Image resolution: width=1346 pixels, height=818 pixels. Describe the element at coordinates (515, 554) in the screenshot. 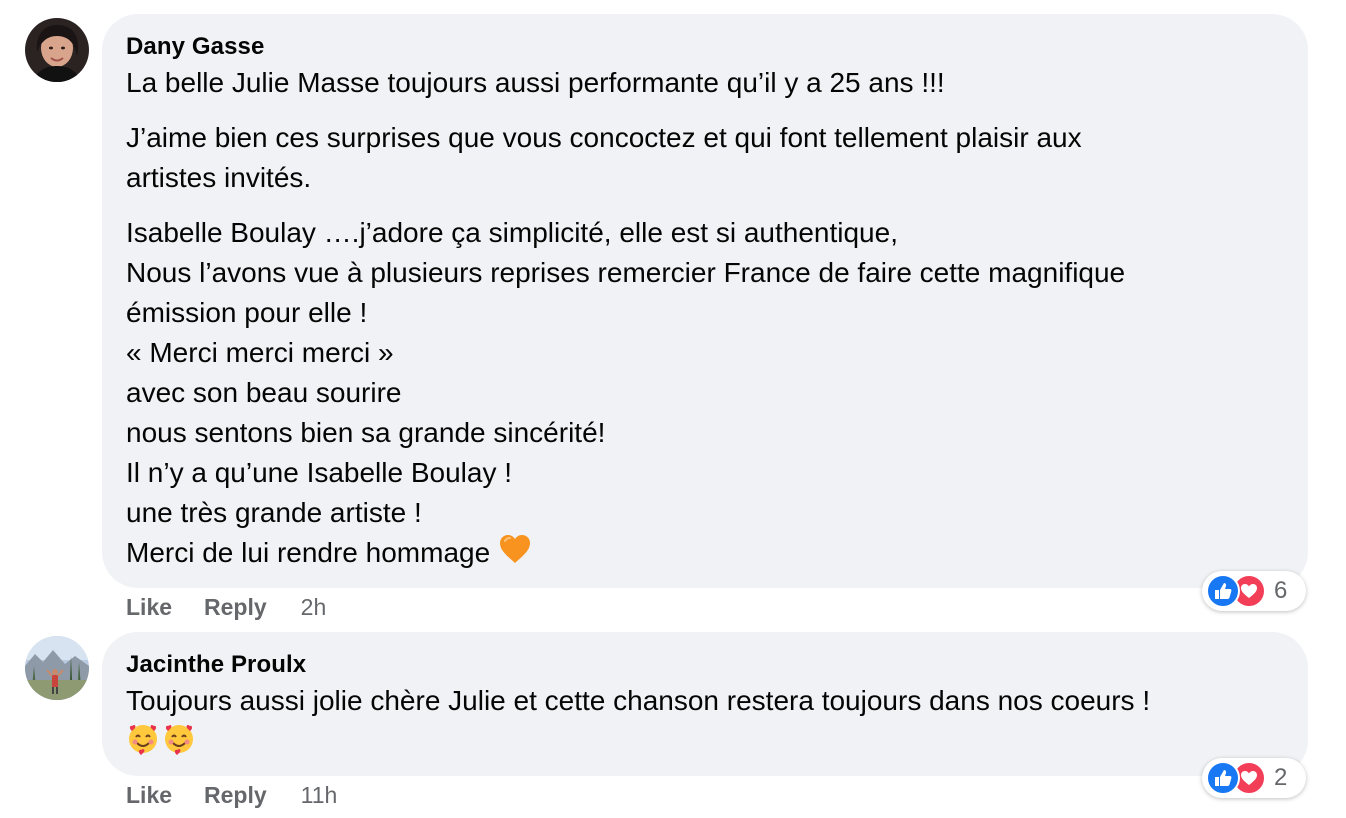

I see `orange-heart-emoji` at that location.